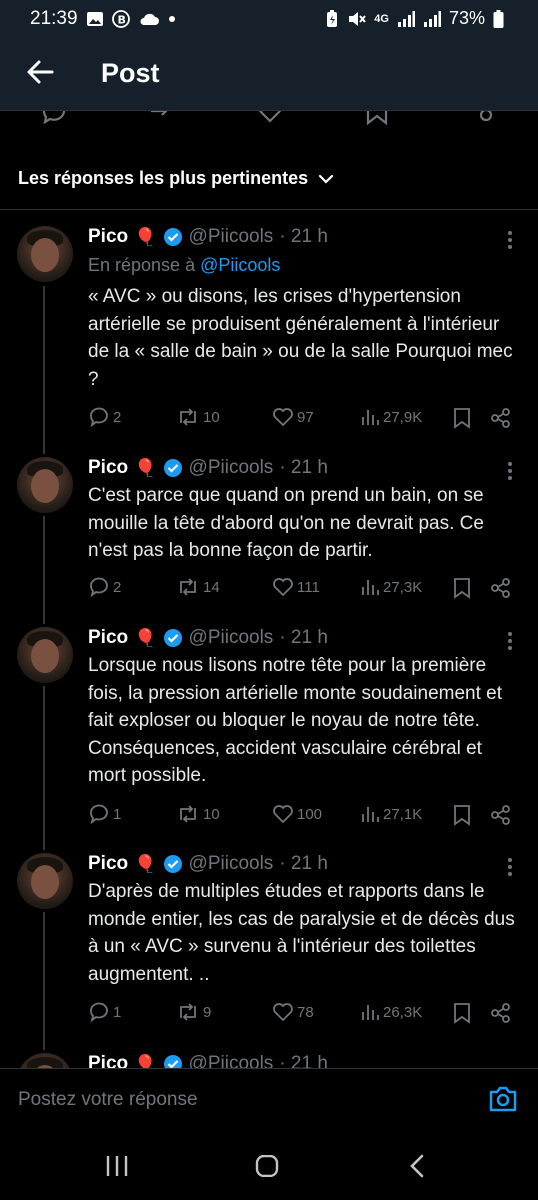 This screenshot has height=1200, width=538. What do you see at coordinates (269, 1099) in the screenshot?
I see `reply-composer: Postez votre réponse` at bounding box center [269, 1099].